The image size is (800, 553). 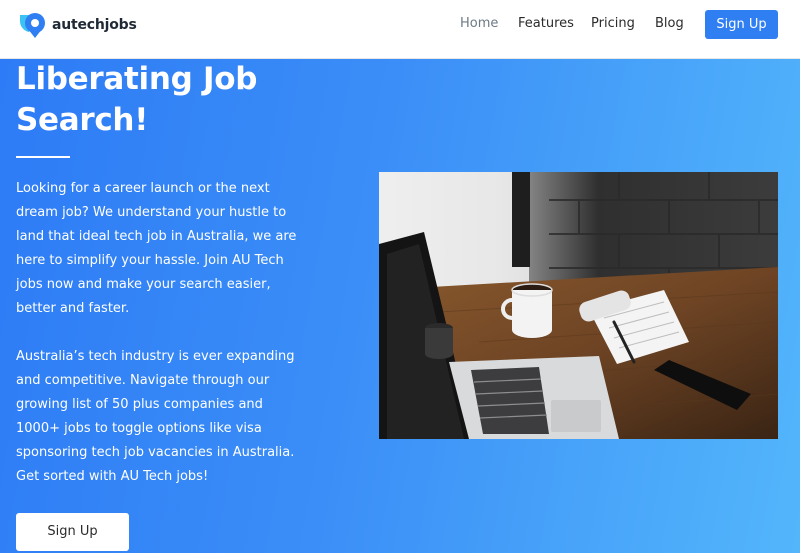 What do you see at coordinates (43, 157) in the screenshot?
I see `title-divider` at bounding box center [43, 157].